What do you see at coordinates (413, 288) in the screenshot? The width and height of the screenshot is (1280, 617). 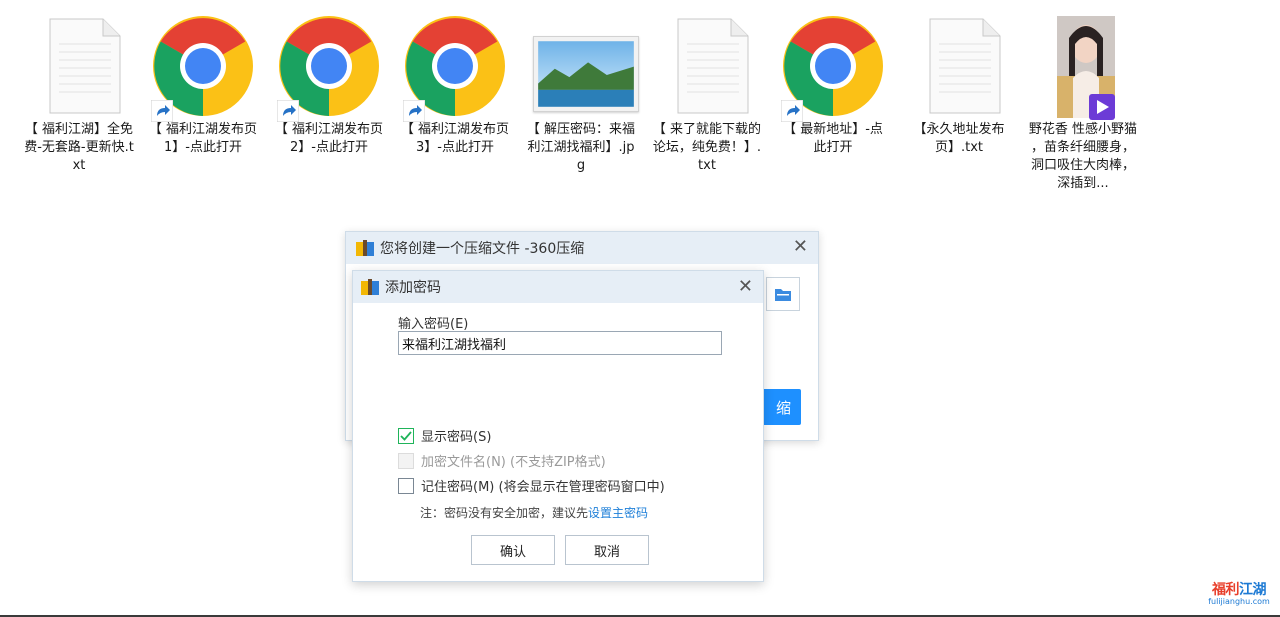 I see `dialog-title: 添加密码` at bounding box center [413, 288].